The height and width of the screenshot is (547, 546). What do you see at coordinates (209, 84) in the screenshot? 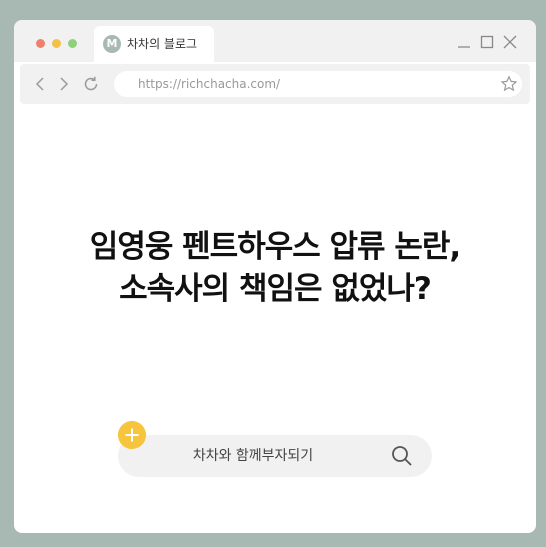
I see `url-text: https://richchacha.com/` at bounding box center [209, 84].